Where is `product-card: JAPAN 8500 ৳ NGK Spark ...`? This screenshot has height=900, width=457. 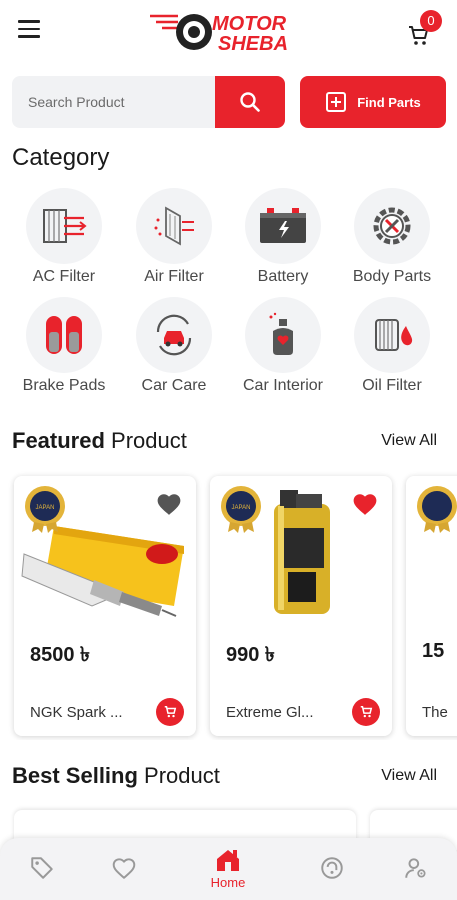 product-card: JAPAN 8500 ৳ NGK Spark ... is located at coordinates (105, 606).